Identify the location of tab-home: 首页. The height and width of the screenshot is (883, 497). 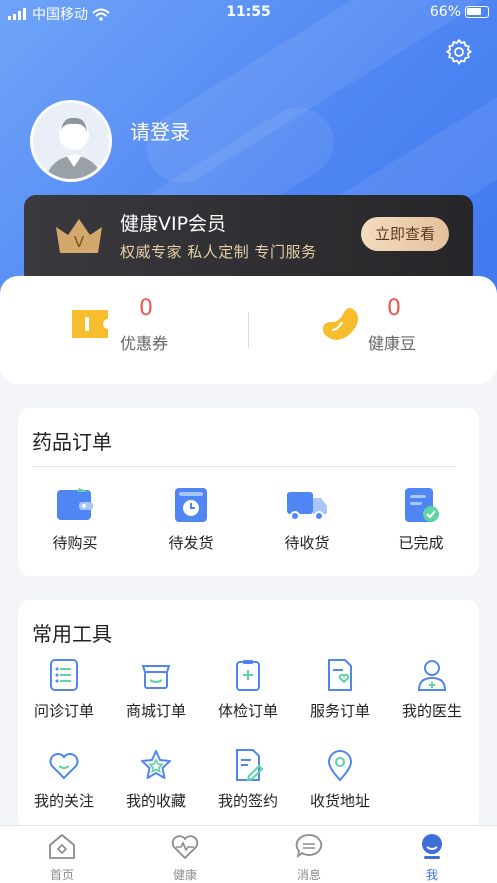
(62, 857).